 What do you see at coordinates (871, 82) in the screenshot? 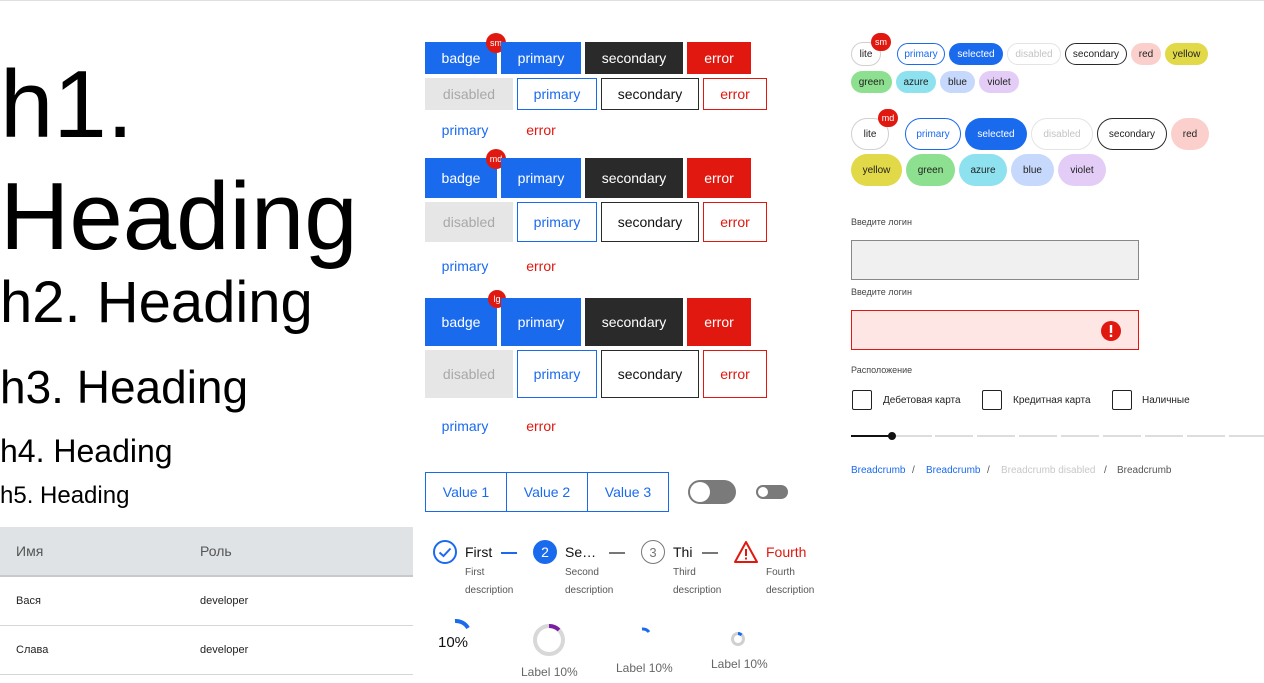
I see `chip-green-sm: green` at bounding box center [871, 82].